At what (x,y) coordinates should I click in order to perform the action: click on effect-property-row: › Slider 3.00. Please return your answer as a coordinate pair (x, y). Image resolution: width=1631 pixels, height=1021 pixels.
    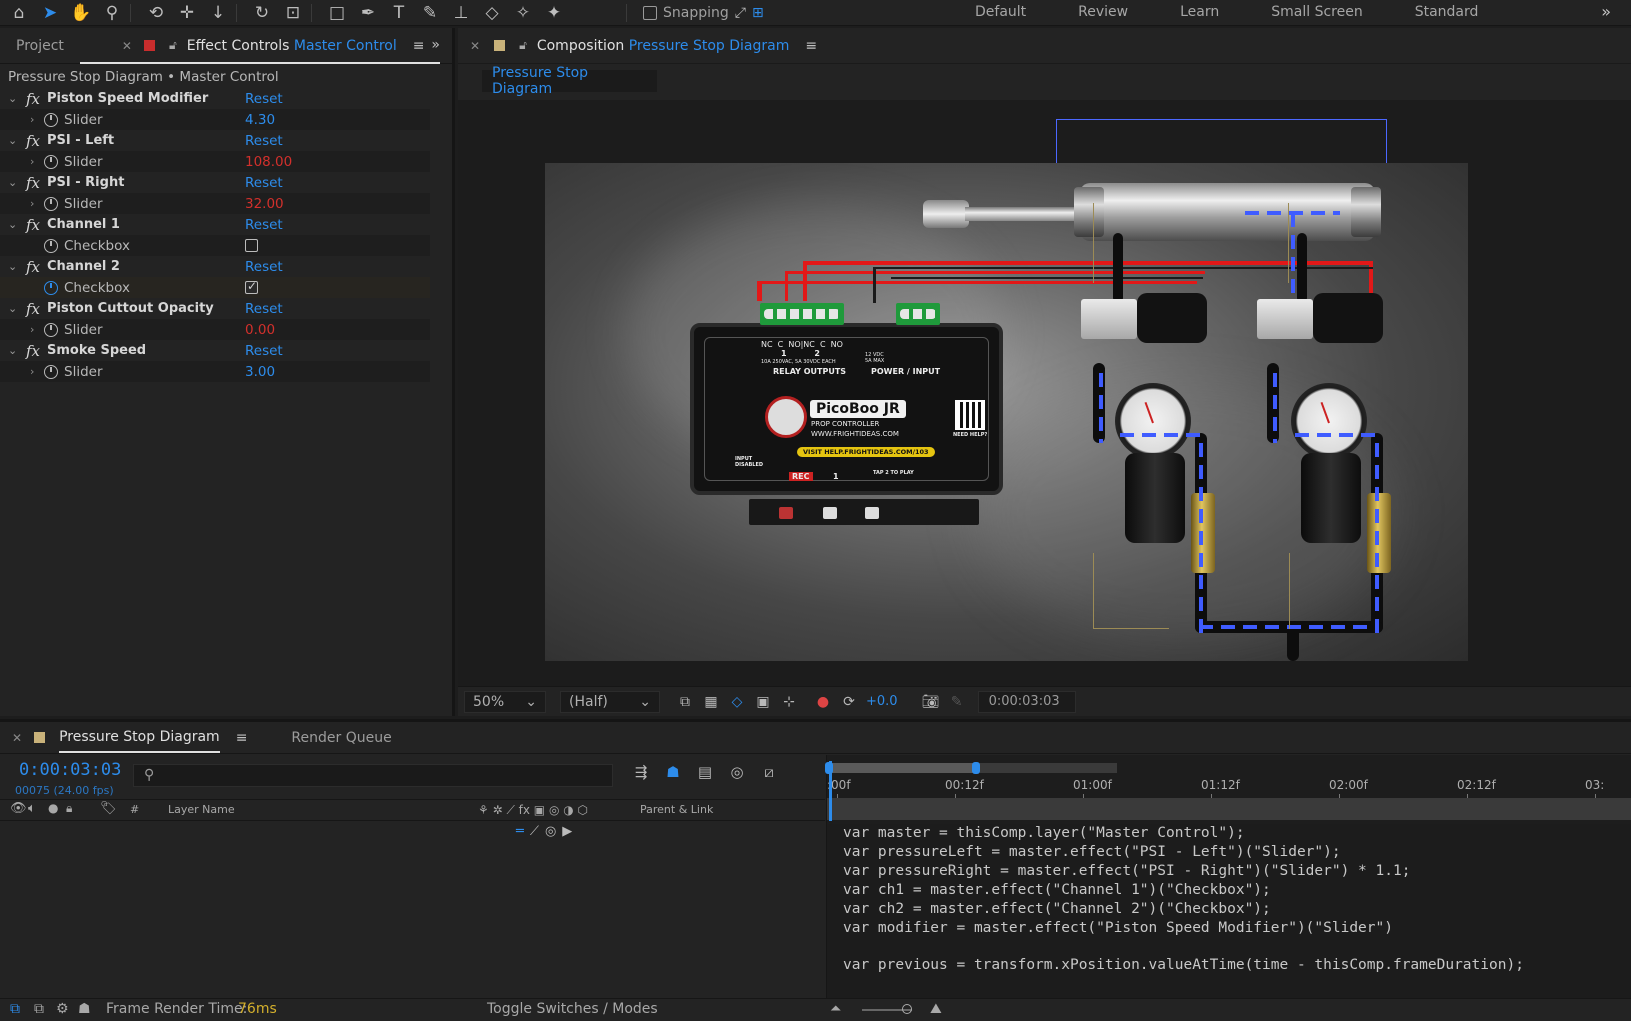
    Looking at the image, I should click on (215, 371).